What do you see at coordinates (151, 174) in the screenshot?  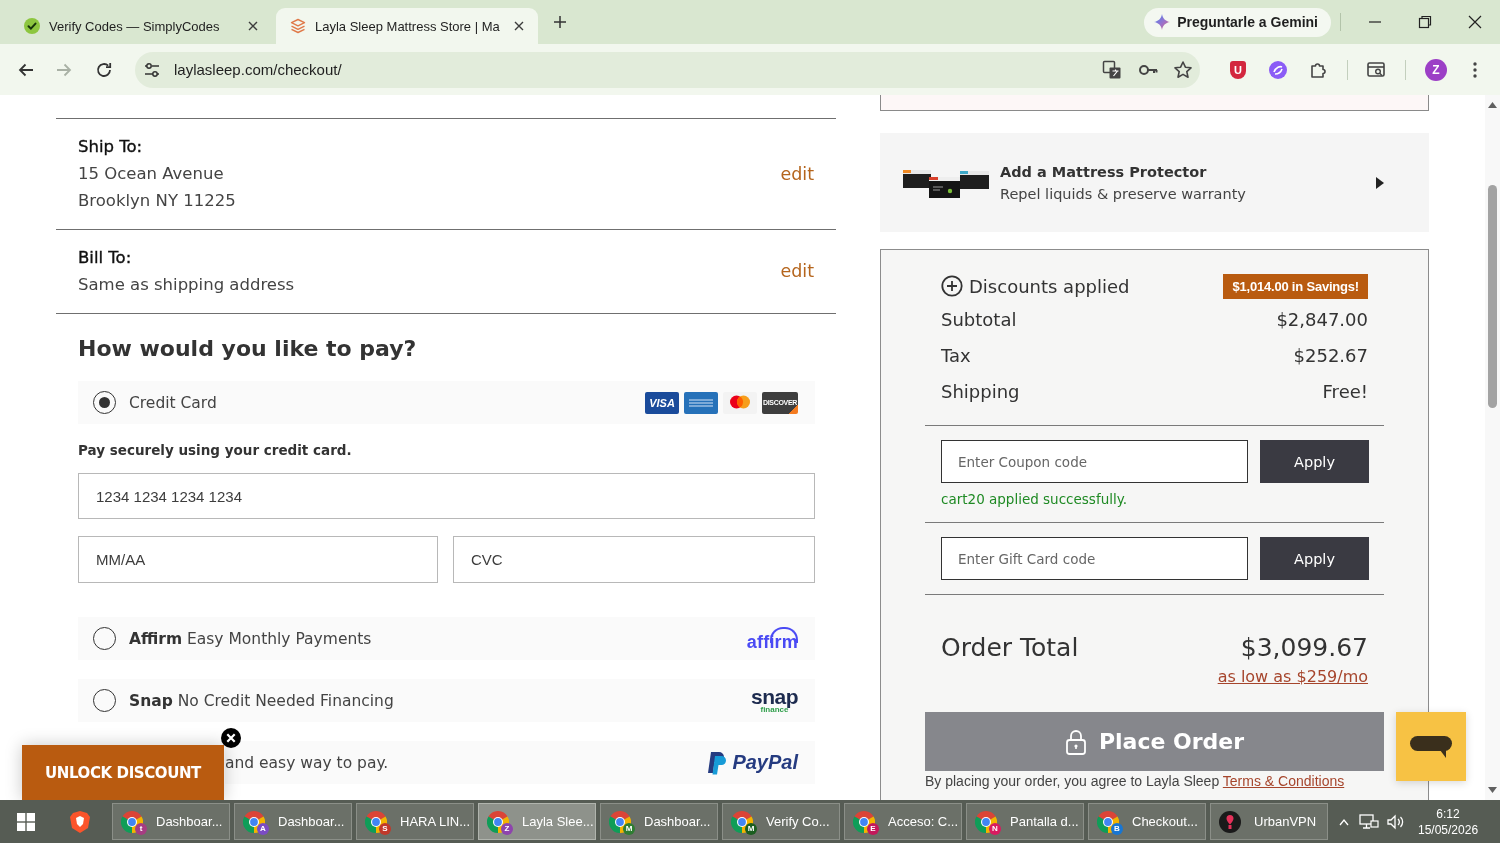 I see `address-line: 15 Ocean Avenue` at bounding box center [151, 174].